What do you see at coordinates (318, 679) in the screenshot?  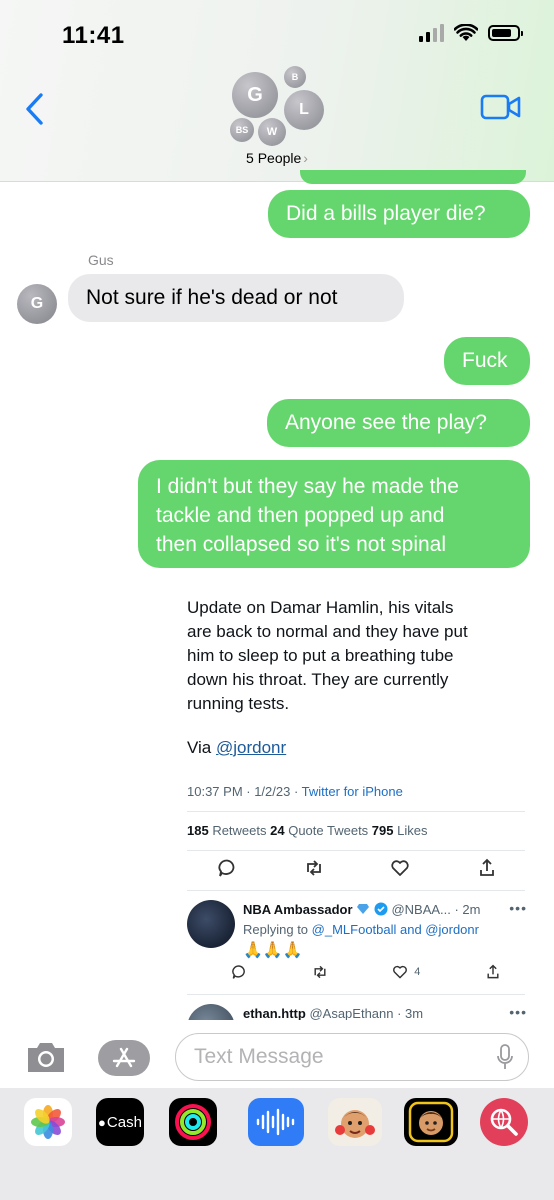 I see `tweet-line: down his throat. They are currently` at bounding box center [318, 679].